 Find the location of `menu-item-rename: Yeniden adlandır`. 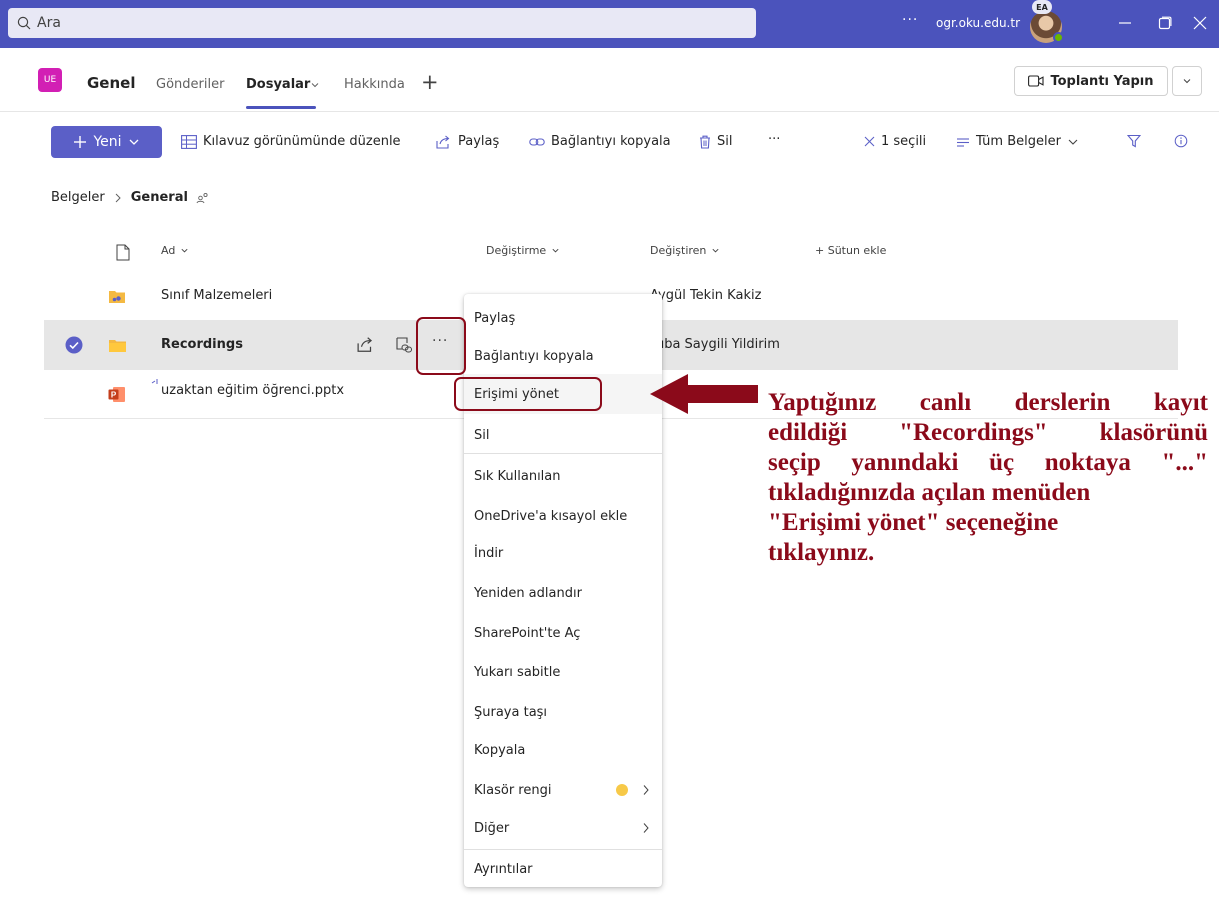

menu-item-rename: Yeniden adlandır is located at coordinates (563, 593).